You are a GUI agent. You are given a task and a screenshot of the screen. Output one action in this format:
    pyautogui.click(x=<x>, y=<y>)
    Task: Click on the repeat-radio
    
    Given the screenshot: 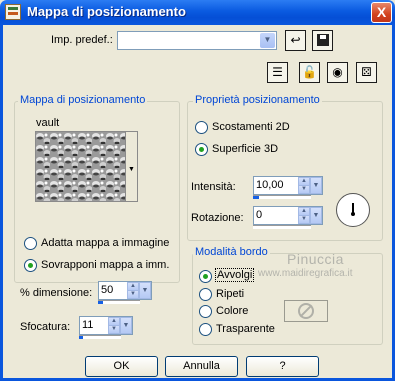 What is the action you would take?
    pyautogui.click(x=205, y=294)
    